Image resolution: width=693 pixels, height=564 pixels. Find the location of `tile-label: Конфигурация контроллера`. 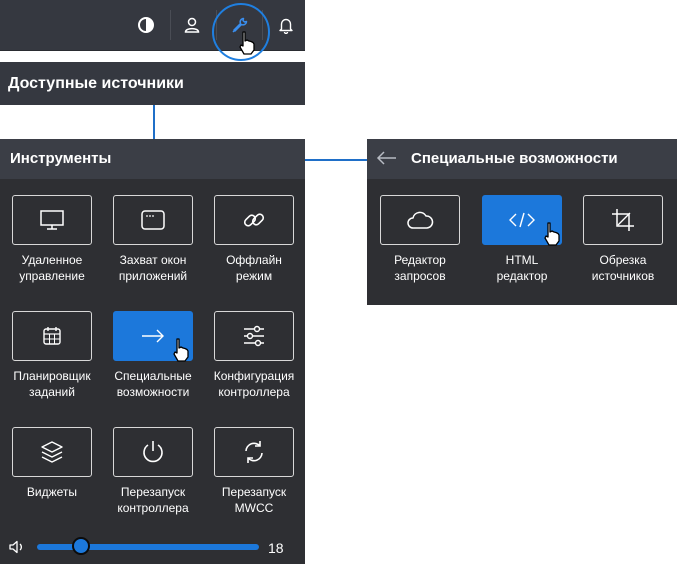

tile-label: Конфигурация контроллера is located at coordinates (254, 384).